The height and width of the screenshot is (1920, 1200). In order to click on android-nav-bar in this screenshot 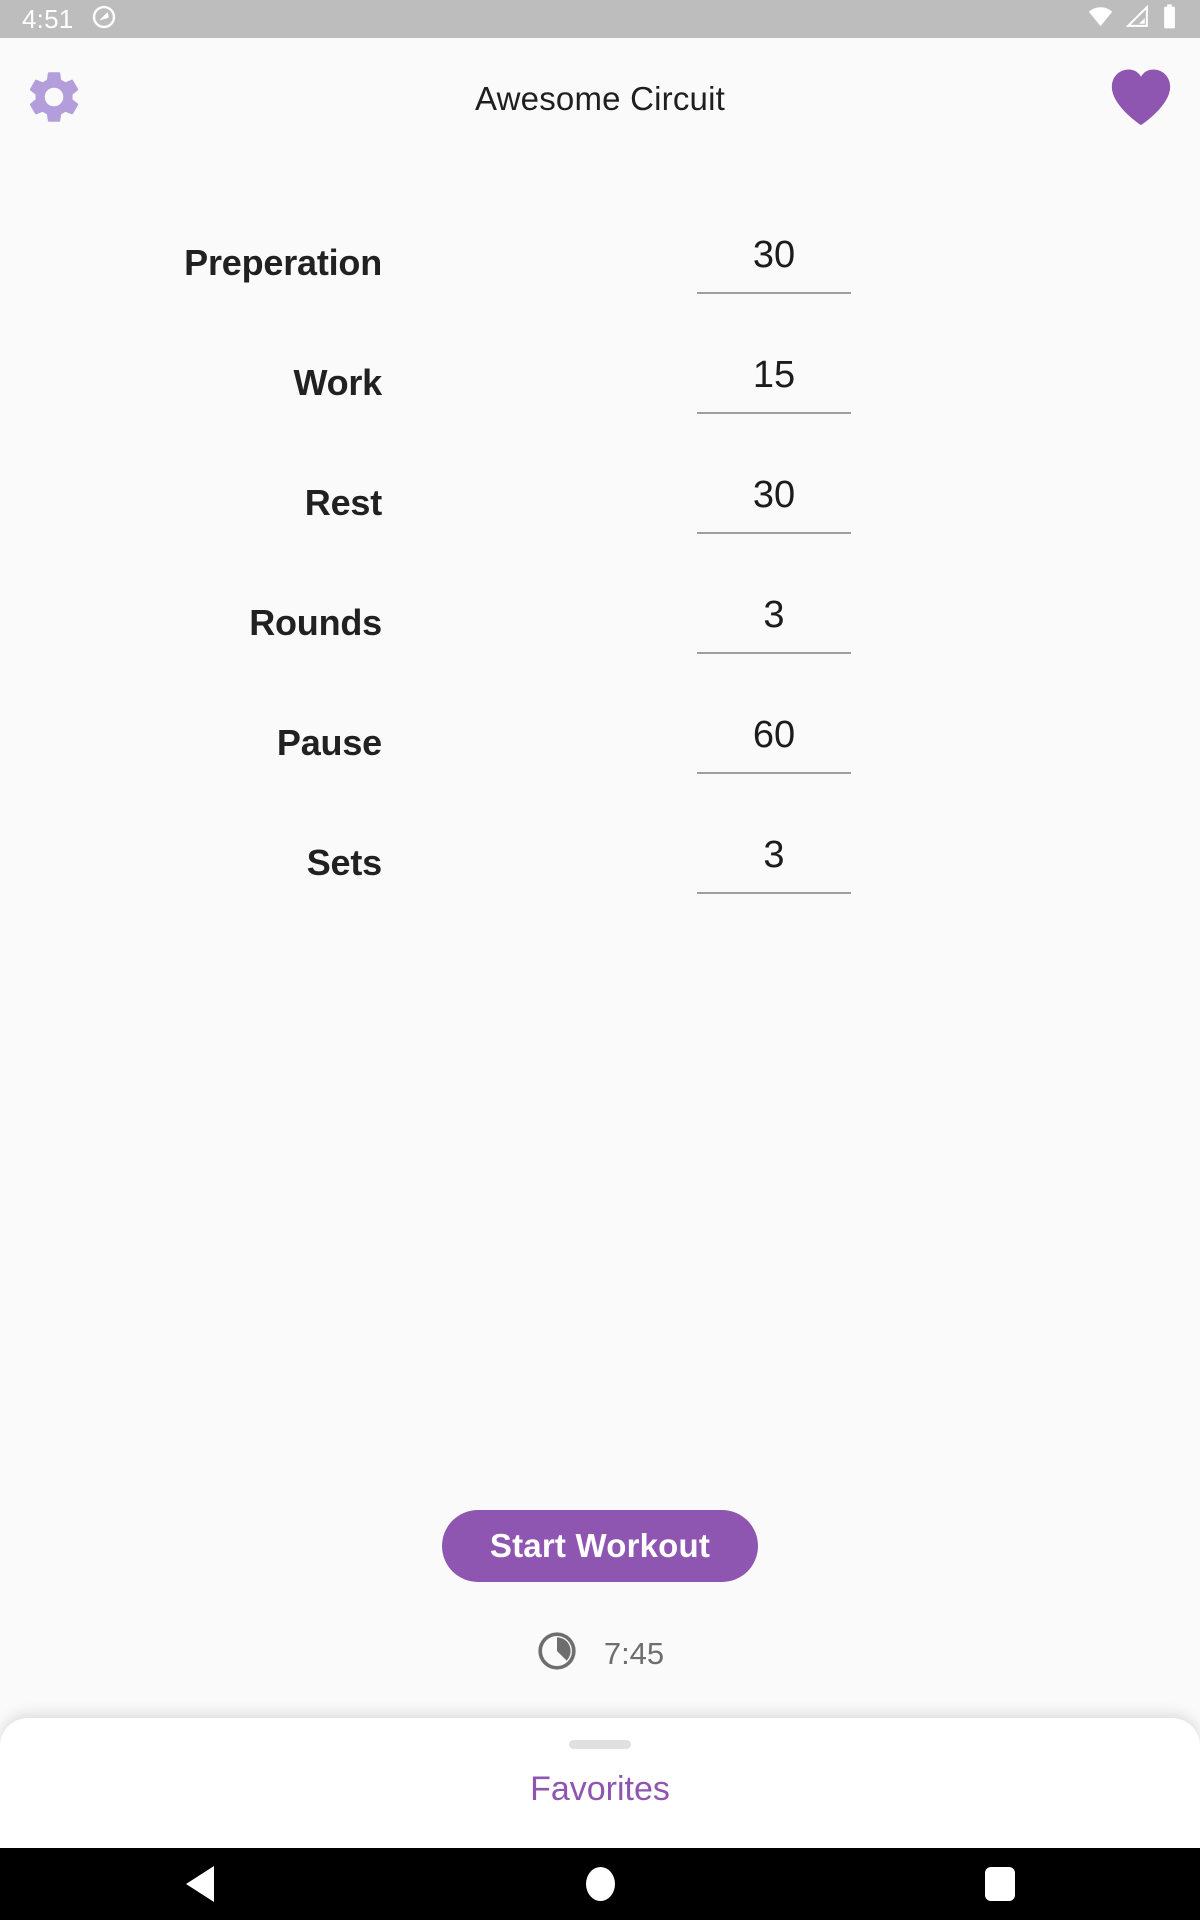, I will do `click(600, 1884)`.